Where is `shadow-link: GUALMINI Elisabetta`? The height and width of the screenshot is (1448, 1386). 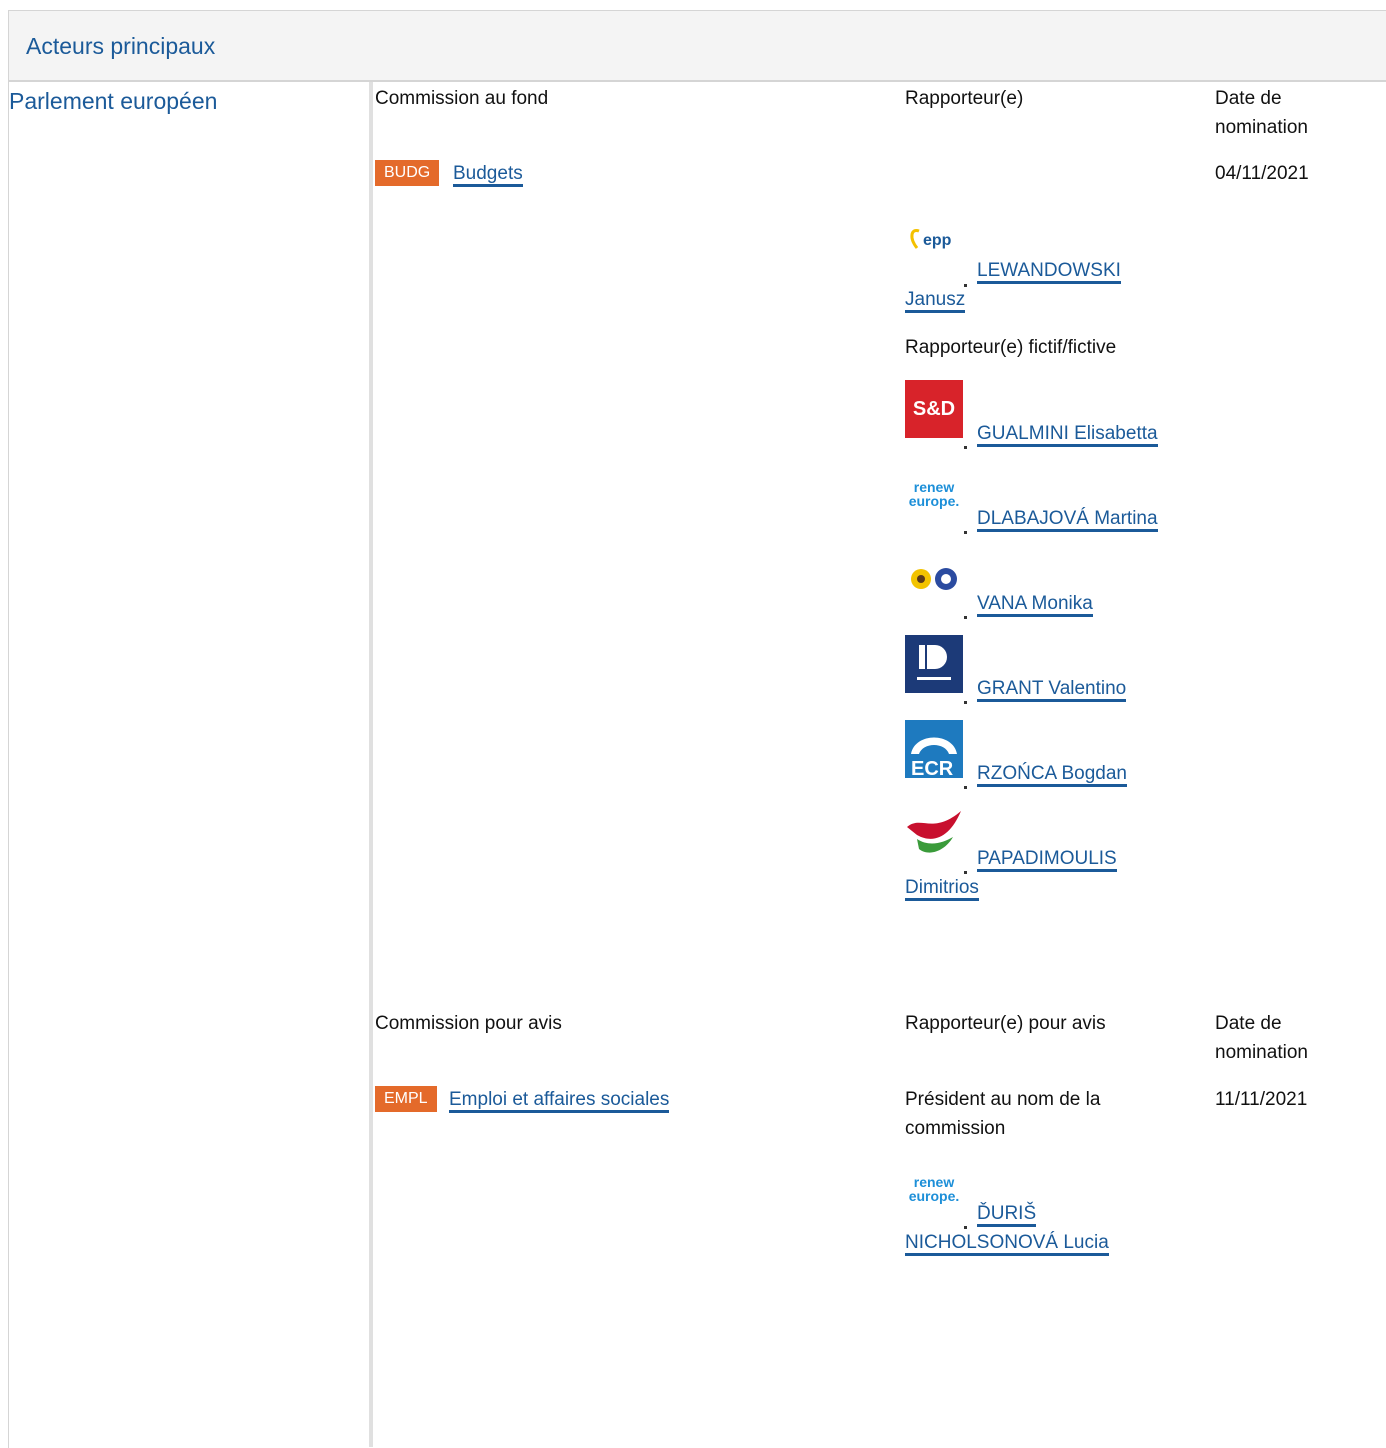
shadow-link: GUALMINI Elisabetta is located at coordinates (1067, 433).